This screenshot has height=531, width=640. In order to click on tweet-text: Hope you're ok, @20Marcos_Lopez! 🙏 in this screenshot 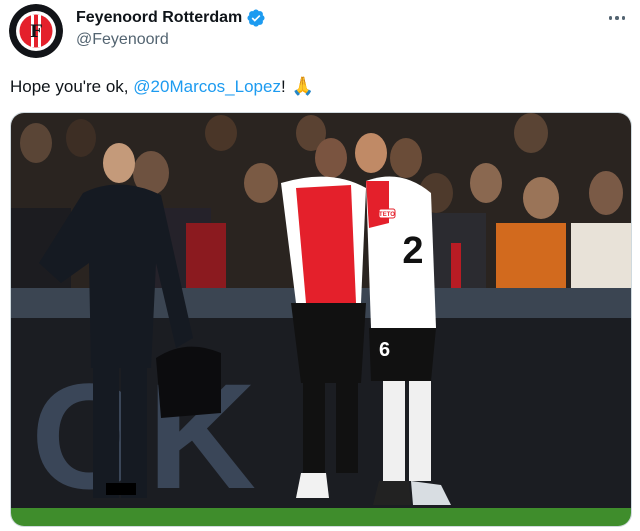, I will do `click(162, 86)`.